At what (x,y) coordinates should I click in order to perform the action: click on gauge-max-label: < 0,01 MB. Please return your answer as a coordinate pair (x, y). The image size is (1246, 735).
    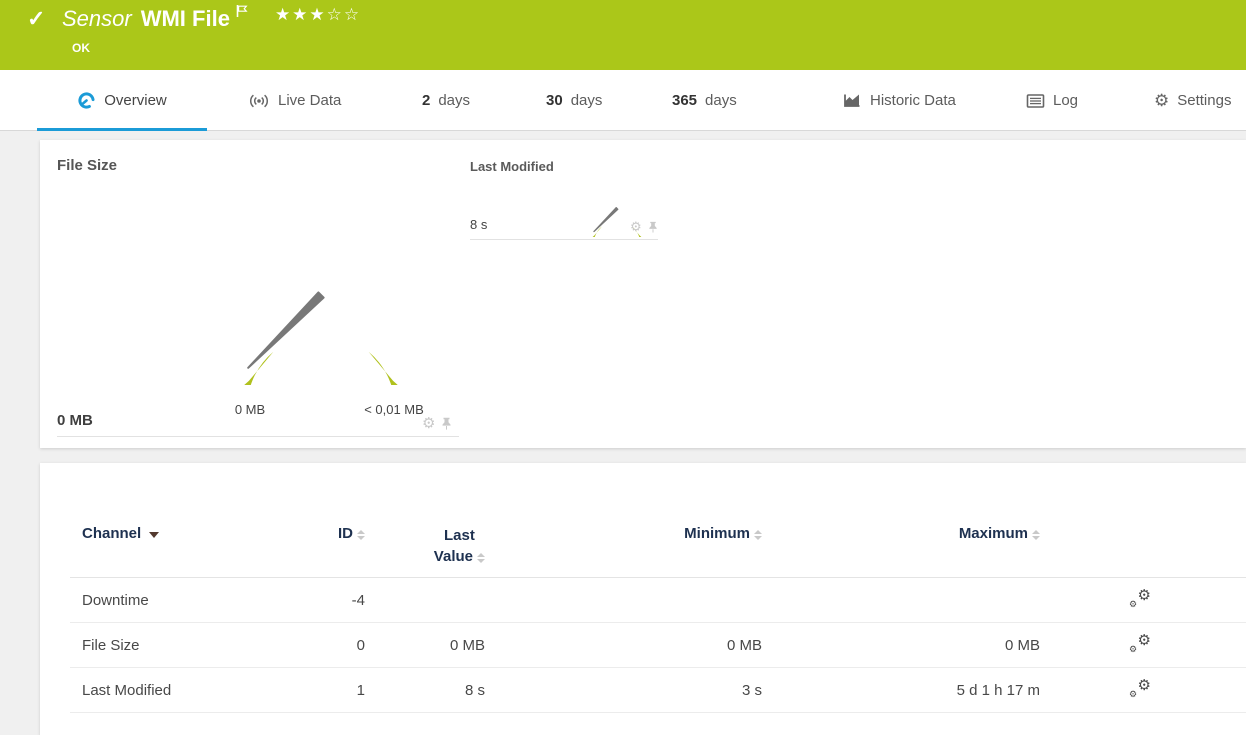
    Looking at the image, I should click on (394, 409).